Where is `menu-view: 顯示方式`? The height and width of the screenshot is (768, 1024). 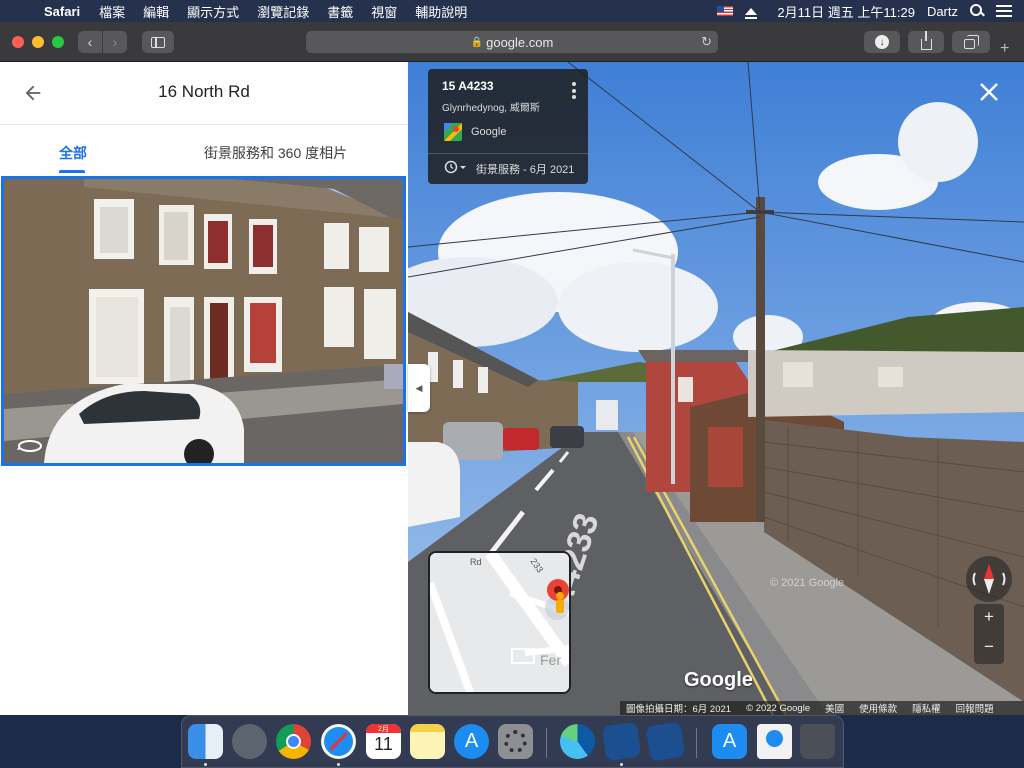 menu-view: 顯示方式 is located at coordinates (213, 11).